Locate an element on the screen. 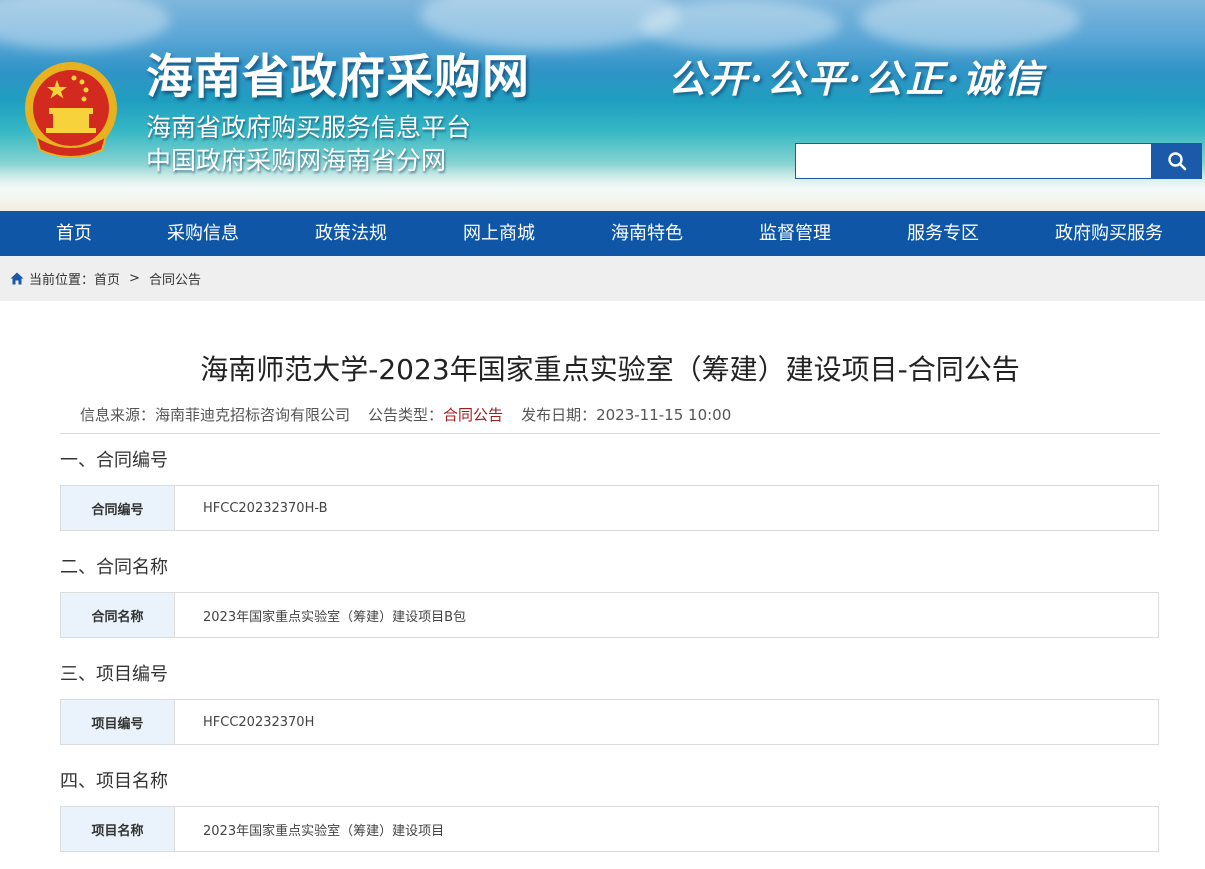  breadcrumb: 当前位置： 首页 > 合同公告 is located at coordinates (602, 278).